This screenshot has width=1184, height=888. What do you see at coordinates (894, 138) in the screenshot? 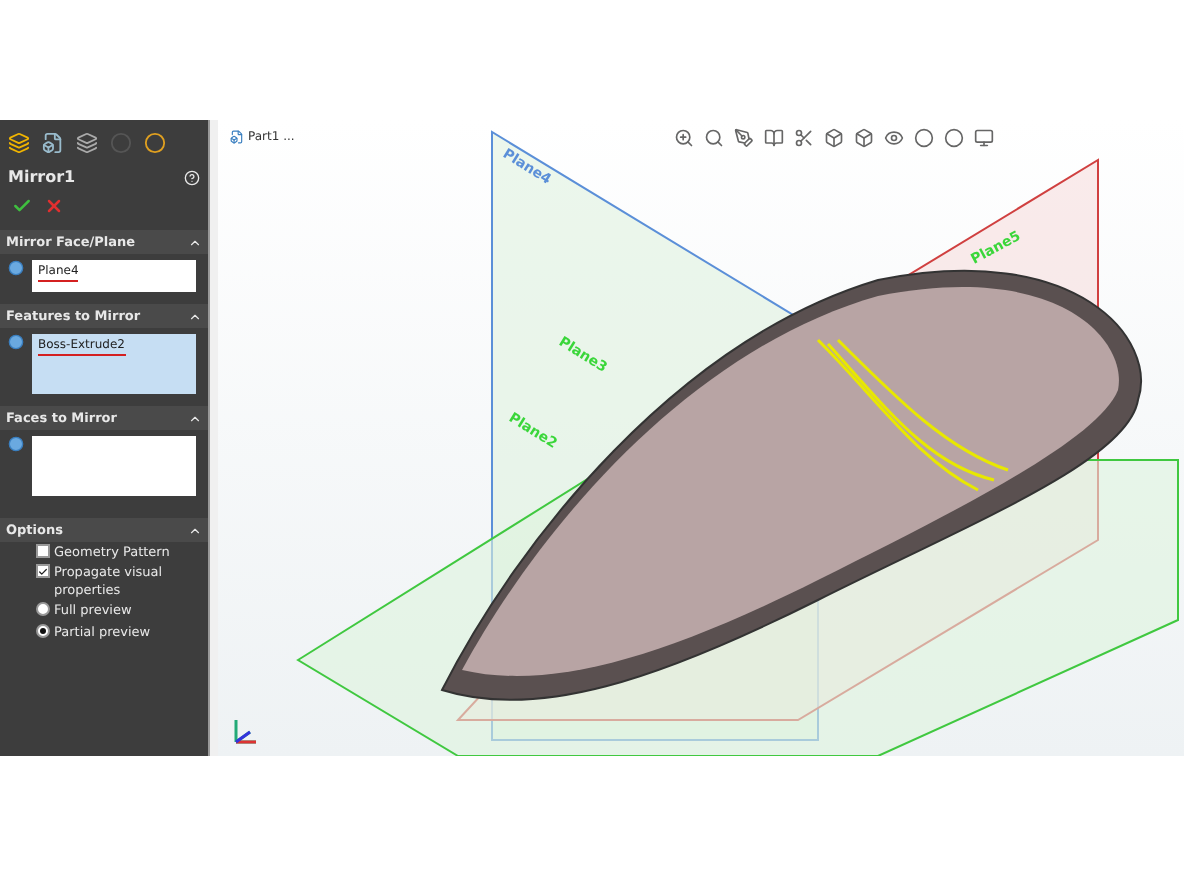
I see `eye-icon` at bounding box center [894, 138].